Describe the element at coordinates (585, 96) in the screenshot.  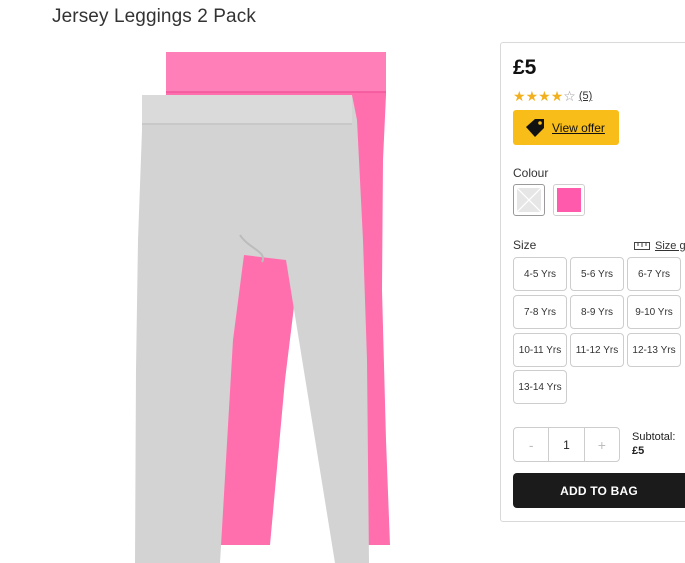
I see `review-count-link: (5)` at that location.